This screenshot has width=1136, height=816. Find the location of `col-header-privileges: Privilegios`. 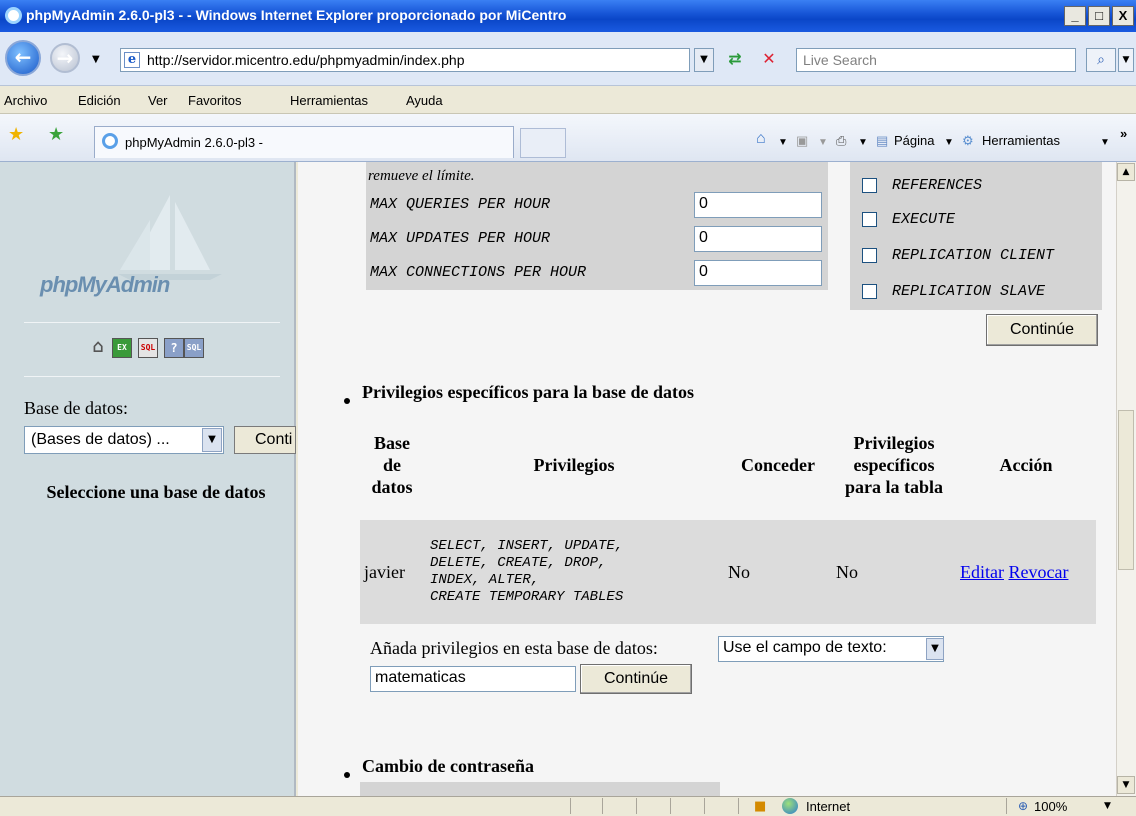

col-header-privileges: Privilegios is located at coordinates (574, 465).